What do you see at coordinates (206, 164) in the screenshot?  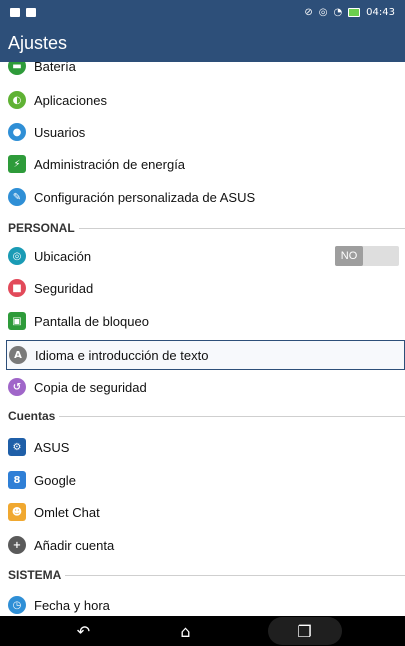 I see `setting-item-administracion-energia: ⚡ Administración de energía` at bounding box center [206, 164].